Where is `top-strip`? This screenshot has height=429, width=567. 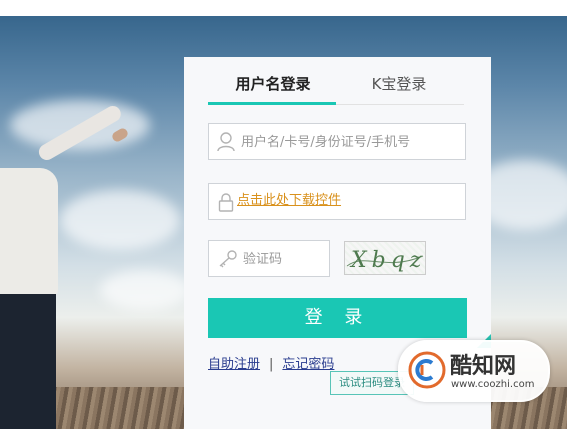 top-strip is located at coordinates (283, 8).